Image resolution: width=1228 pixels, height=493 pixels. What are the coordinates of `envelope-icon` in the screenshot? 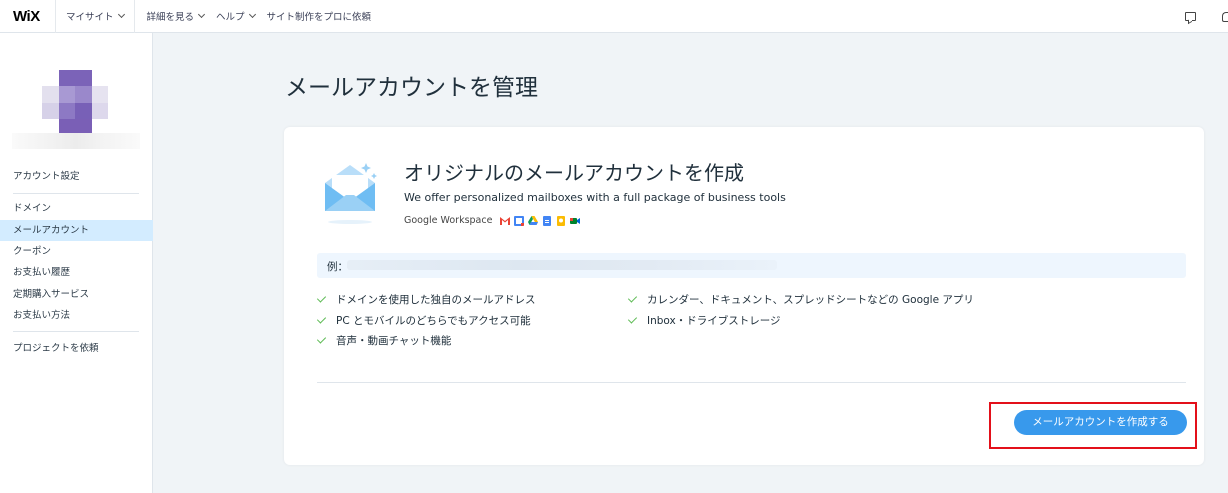 It's located at (351, 193).